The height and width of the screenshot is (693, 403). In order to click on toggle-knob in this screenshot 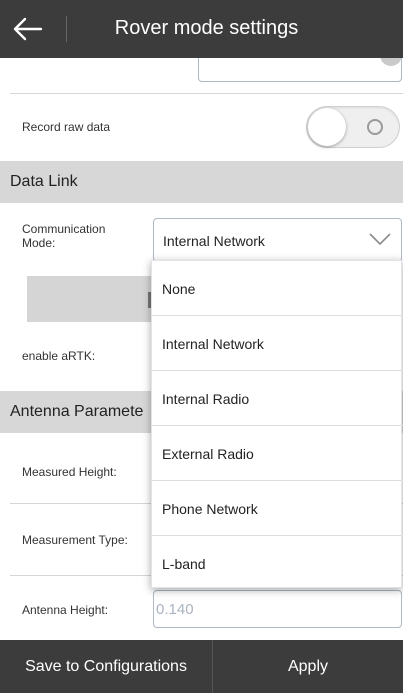, I will do `click(327, 127)`.